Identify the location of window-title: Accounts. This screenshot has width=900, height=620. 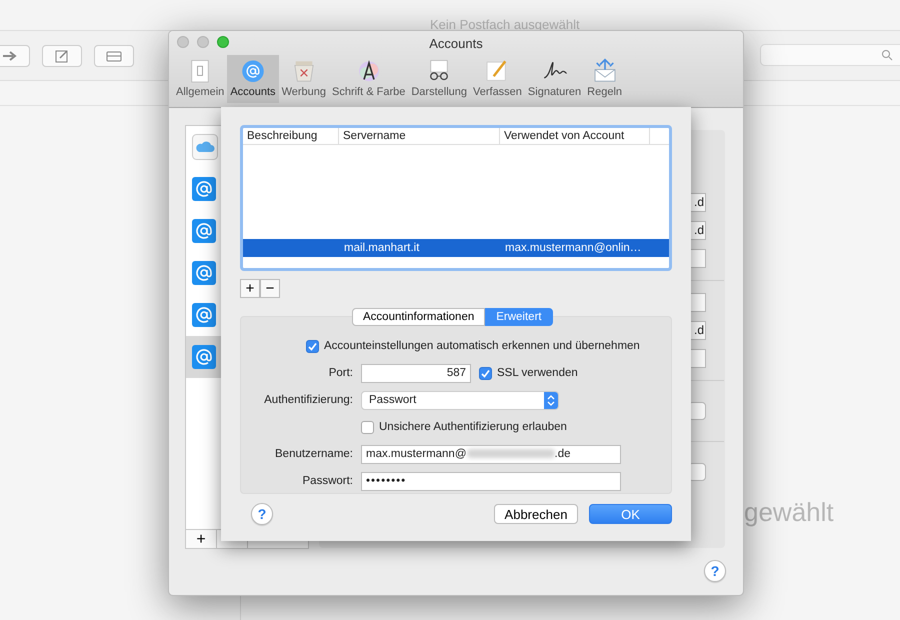
(456, 44).